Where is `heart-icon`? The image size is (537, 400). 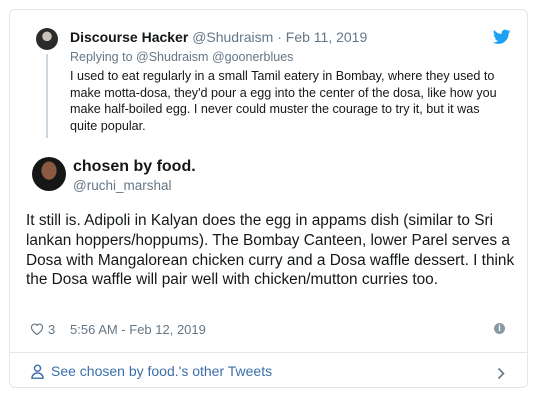 heart-icon is located at coordinates (37, 329).